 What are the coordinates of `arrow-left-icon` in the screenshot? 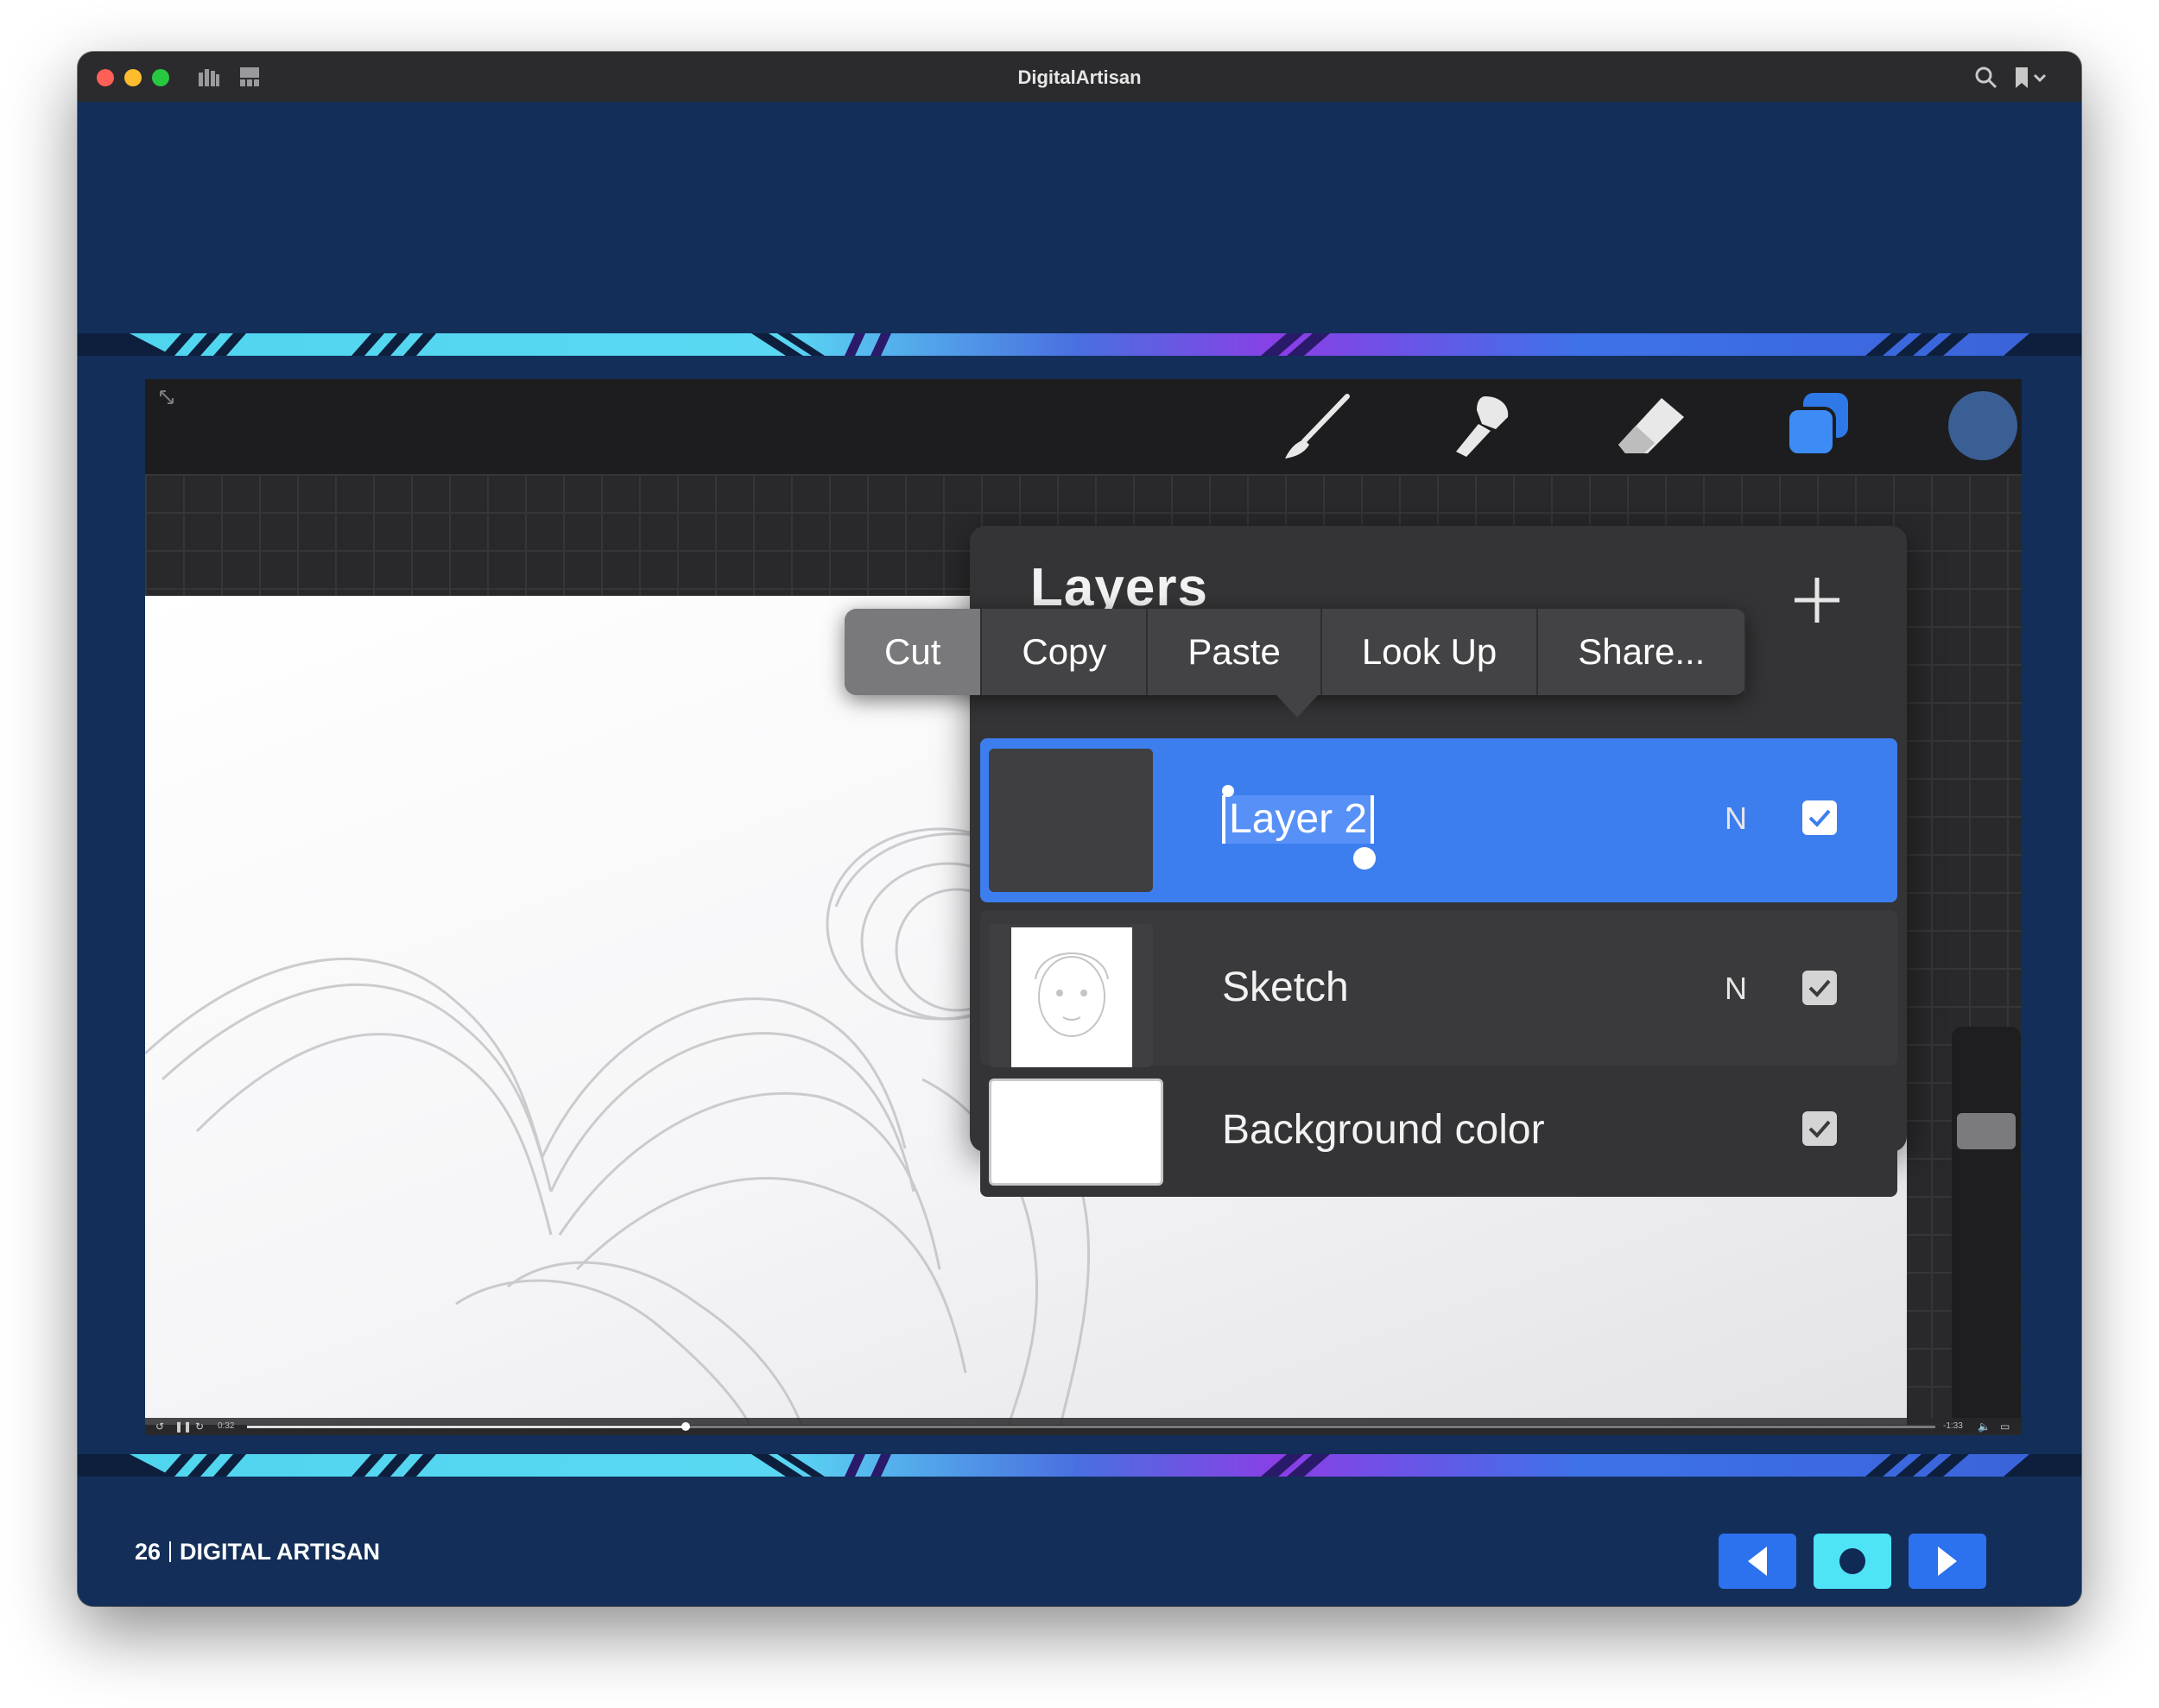 It's located at (1757, 1561).